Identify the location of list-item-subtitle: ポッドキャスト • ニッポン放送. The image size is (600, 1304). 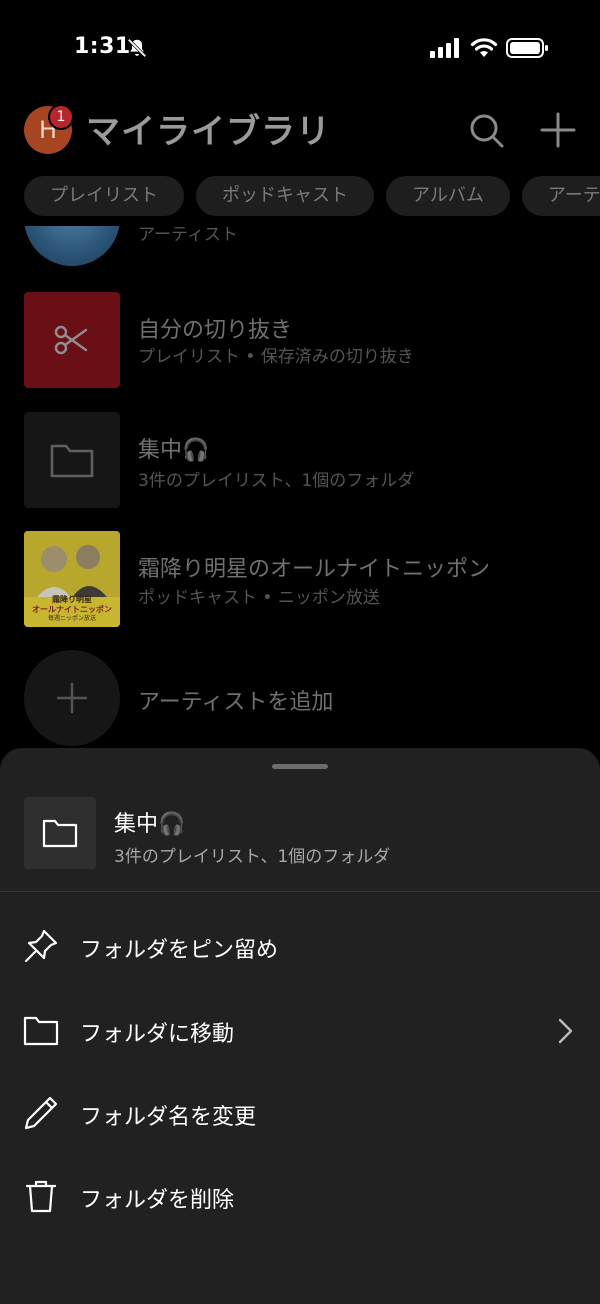
(259, 598).